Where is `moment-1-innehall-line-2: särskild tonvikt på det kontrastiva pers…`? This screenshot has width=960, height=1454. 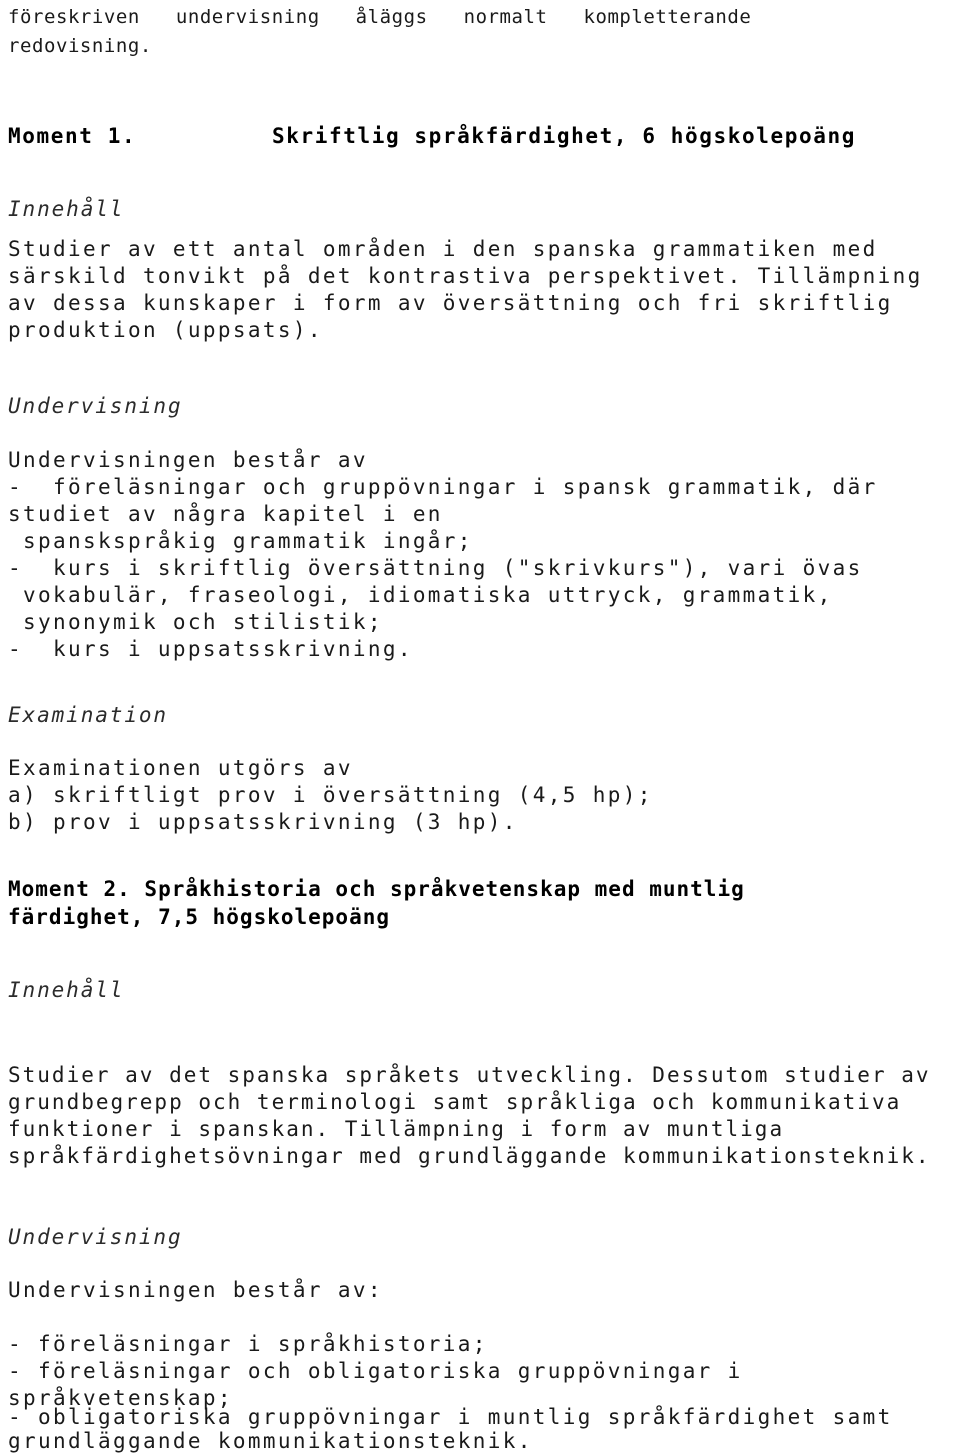 moment-1-innehall-line-2: särskild tonvikt på det kontrastiva pers… is located at coordinates (465, 276).